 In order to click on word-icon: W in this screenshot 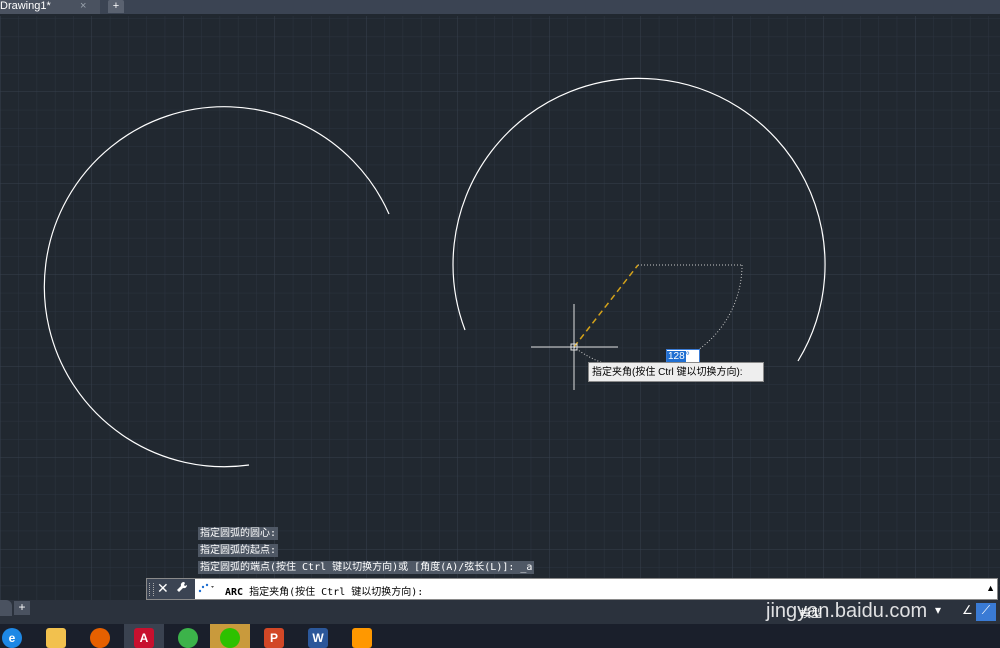, I will do `click(318, 636)`.